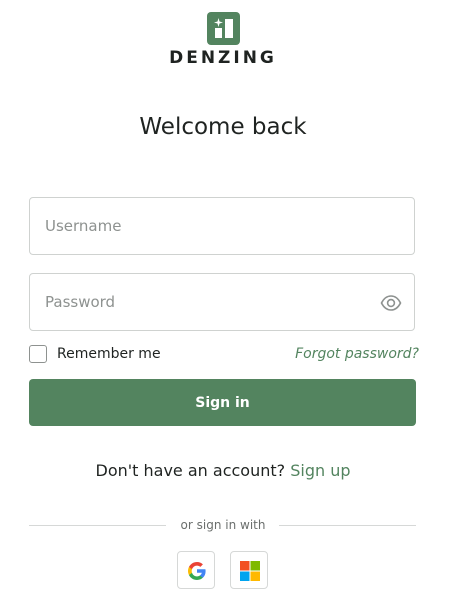 This screenshot has height=607, width=456. I want to click on sign-up-link: Sign up, so click(320, 470).